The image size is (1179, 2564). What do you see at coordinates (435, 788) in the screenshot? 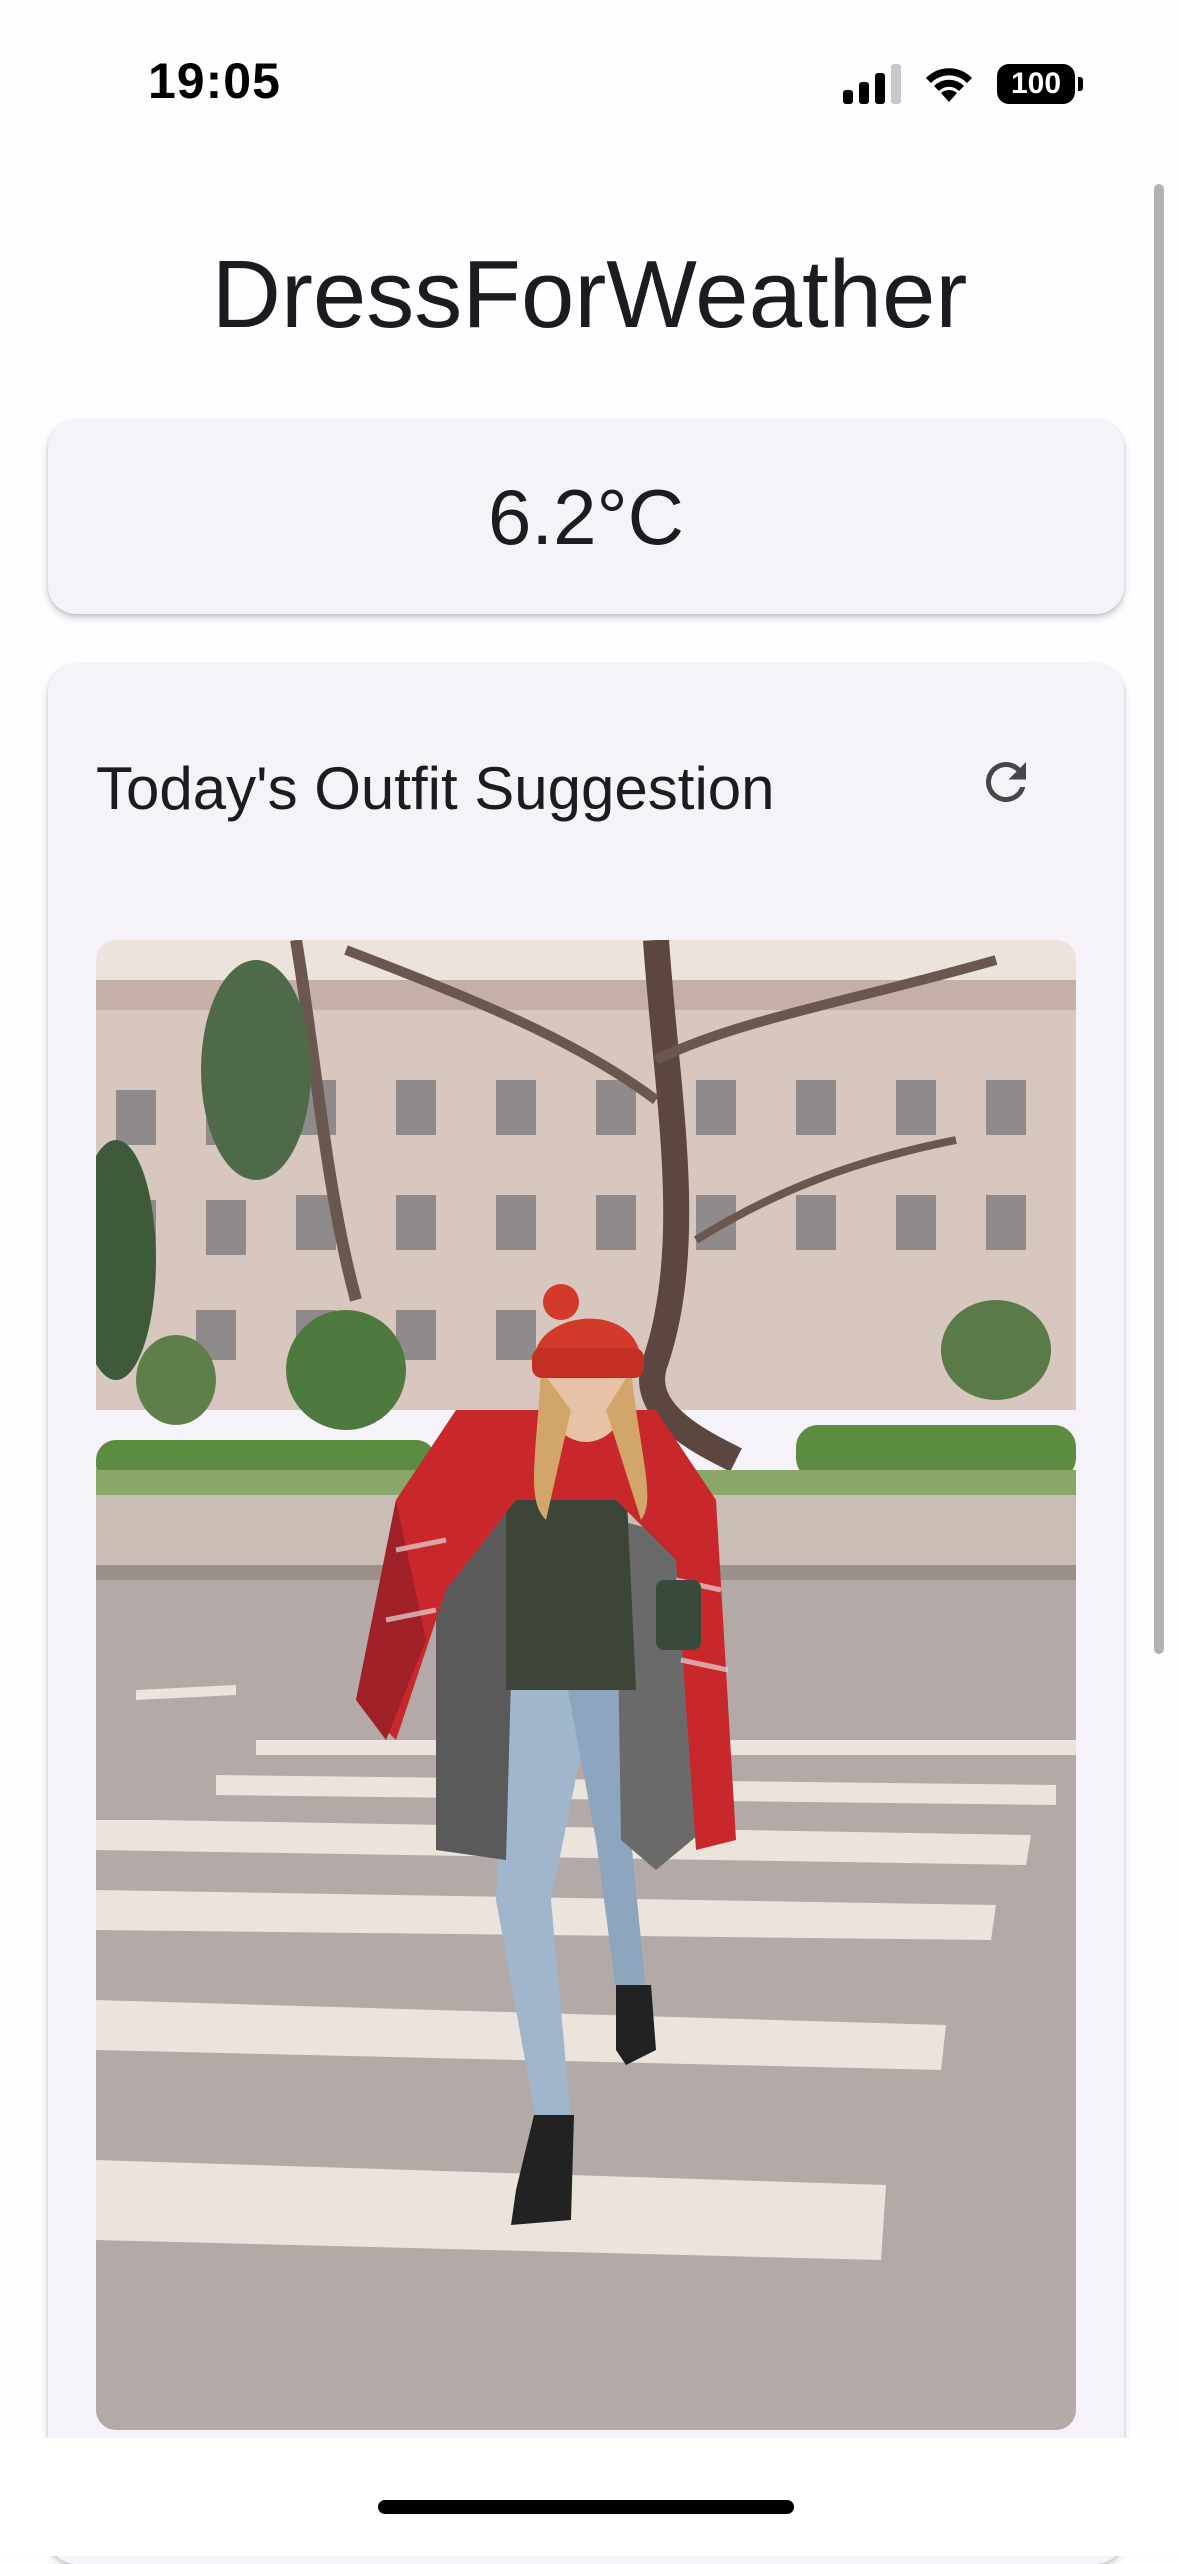
I see `outfit-suggestion-title: Today's Outfit Suggestion` at bounding box center [435, 788].